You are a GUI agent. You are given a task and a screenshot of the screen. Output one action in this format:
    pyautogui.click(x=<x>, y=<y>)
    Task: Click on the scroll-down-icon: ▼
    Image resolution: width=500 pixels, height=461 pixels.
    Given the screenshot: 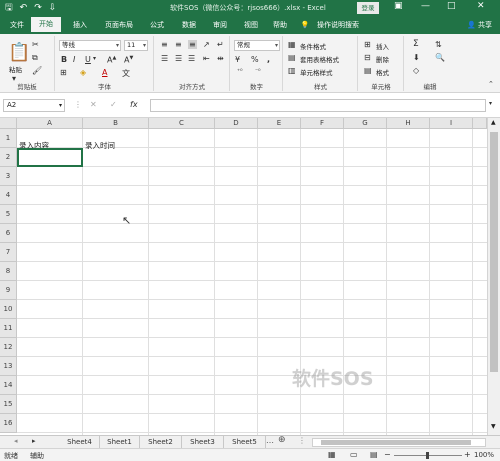 What is the action you would take?
    pyautogui.click(x=493, y=426)
    